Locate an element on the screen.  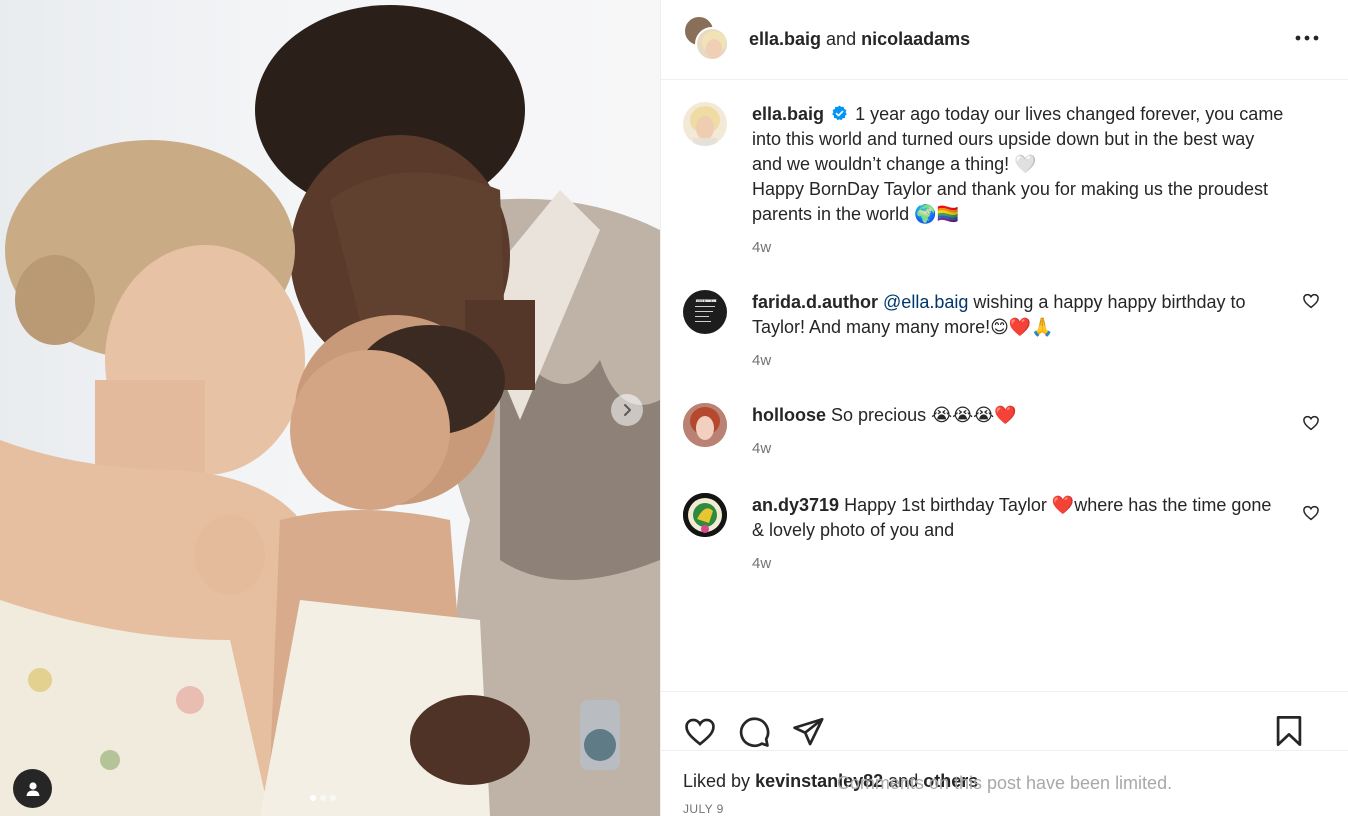
post-header: ella.baig and nicolaadams is located at coordinates (1004, 40).